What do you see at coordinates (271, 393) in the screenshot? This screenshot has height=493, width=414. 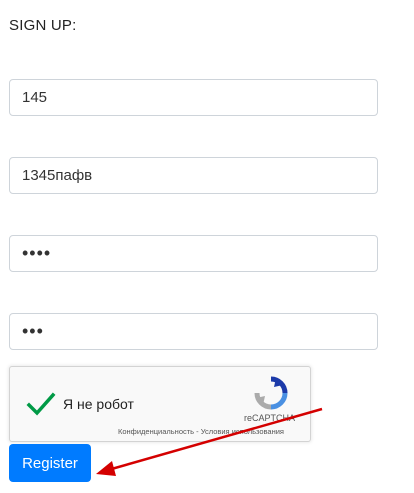 I see `recaptcha-logo-icon` at bounding box center [271, 393].